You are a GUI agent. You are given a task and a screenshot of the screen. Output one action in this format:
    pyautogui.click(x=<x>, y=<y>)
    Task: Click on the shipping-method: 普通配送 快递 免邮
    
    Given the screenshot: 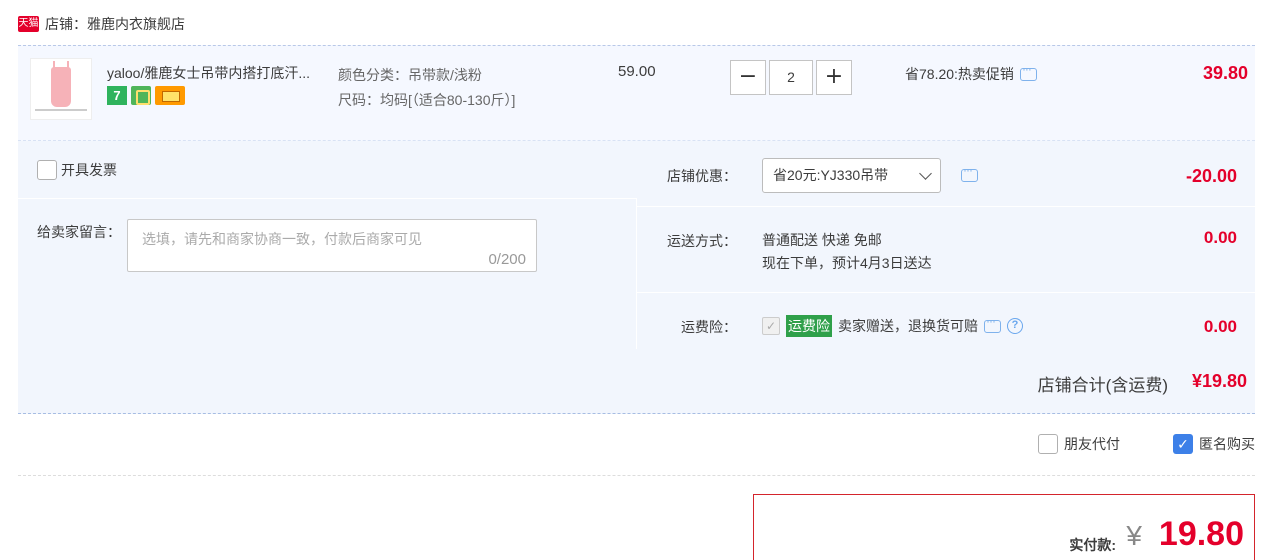 What is the action you would take?
    pyautogui.click(x=822, y=240)
    